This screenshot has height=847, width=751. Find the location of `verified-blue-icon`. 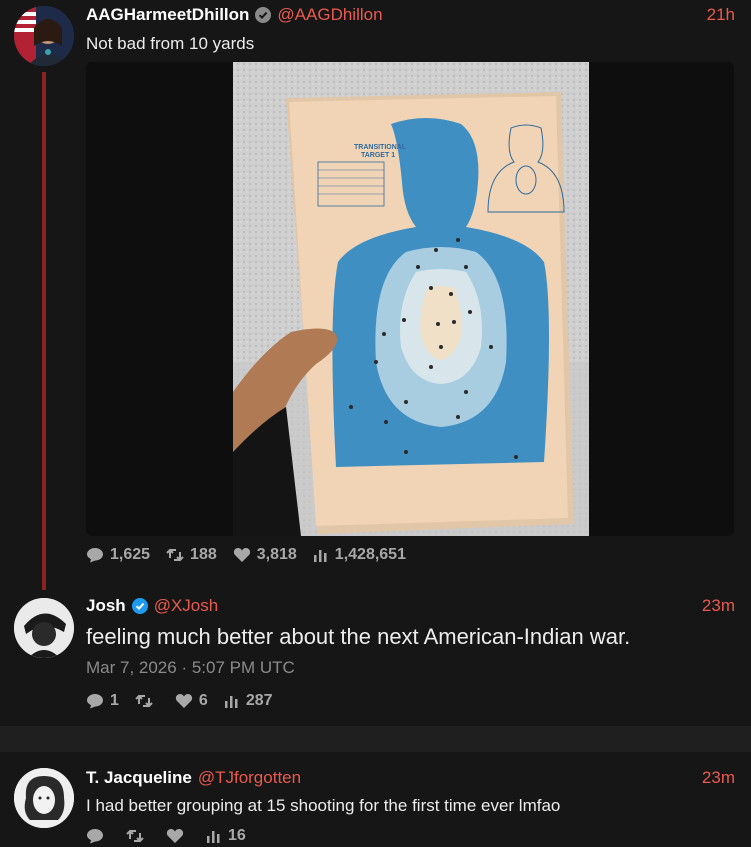

verified-blue-icon is located at coordinates (139, 606).